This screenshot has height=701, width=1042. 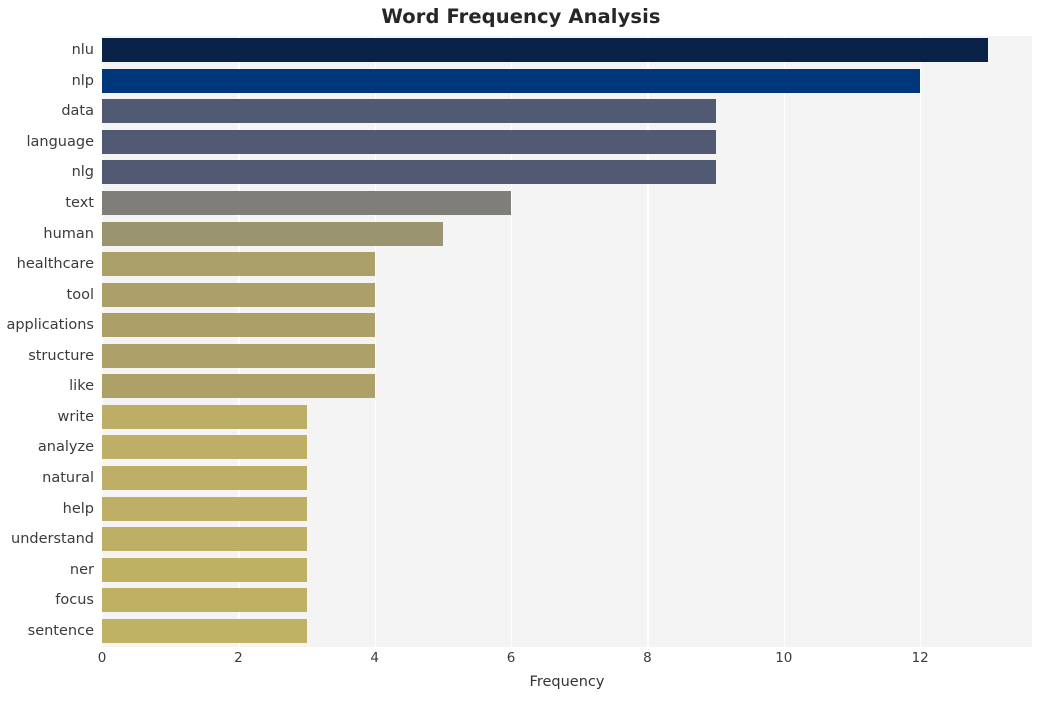 What do you see at coordinates (238, 294) in the screenshot?
I see `bar-tool` at bounding box center [238, 294].